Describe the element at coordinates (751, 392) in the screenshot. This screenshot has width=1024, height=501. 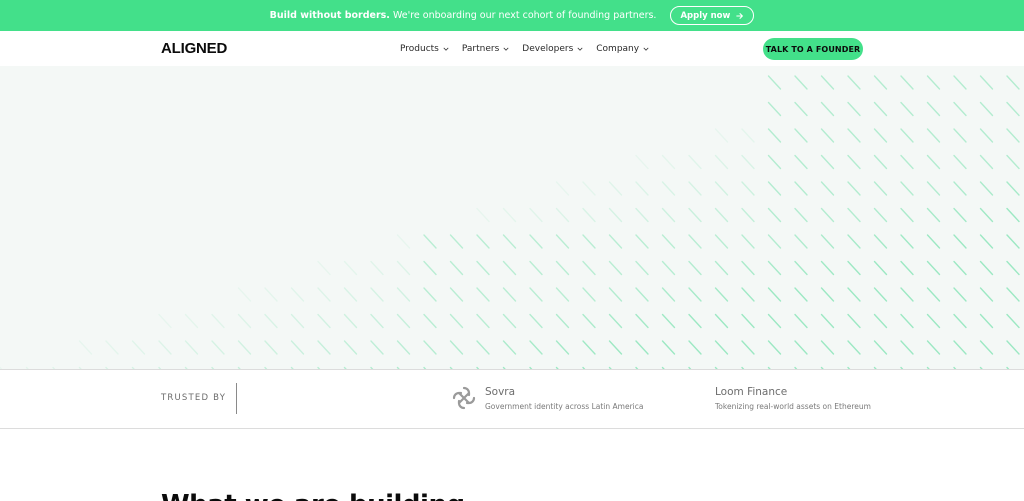
I see `partner-name: Loom Finance` at that location.